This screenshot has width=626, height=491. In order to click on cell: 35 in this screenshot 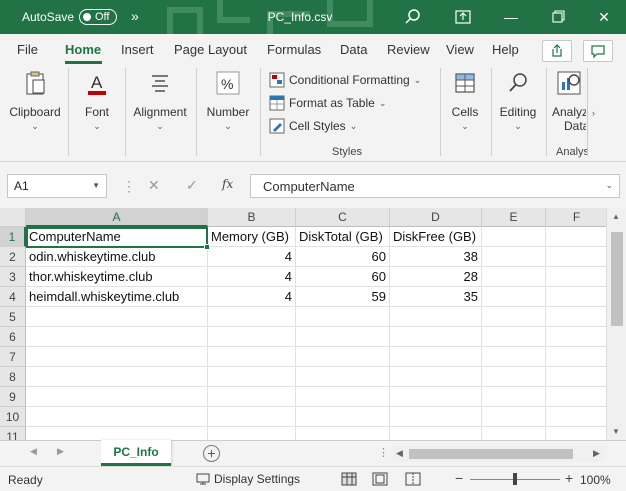, I will do `click(436, 297)`.